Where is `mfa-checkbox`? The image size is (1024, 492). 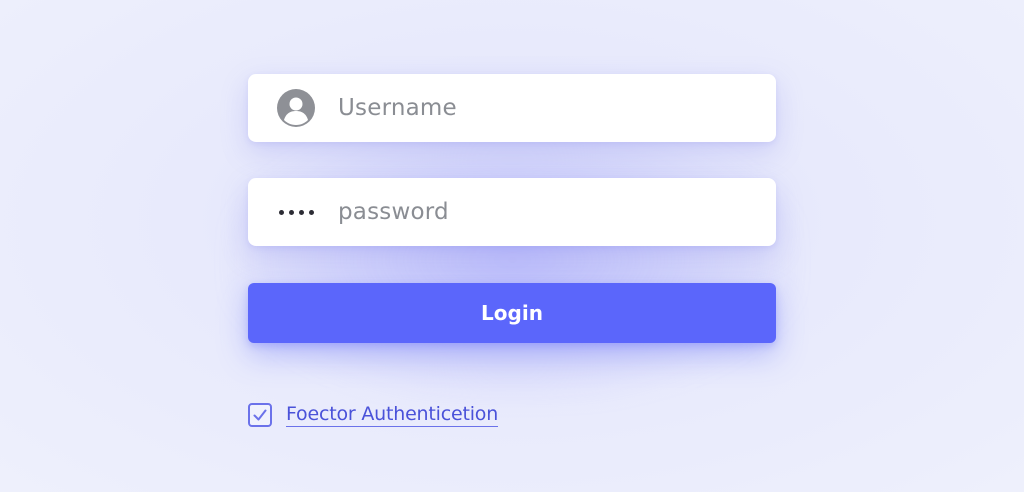
mfa-checkbox is located at coordinates (260, 415).